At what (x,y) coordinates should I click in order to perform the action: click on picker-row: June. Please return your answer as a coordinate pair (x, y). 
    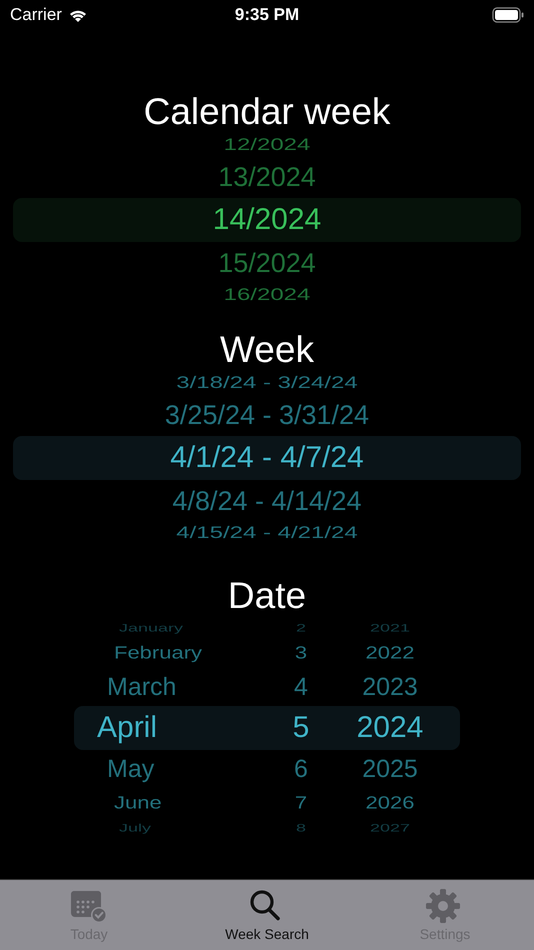
    Looking at the image, I should click on (169, 803).